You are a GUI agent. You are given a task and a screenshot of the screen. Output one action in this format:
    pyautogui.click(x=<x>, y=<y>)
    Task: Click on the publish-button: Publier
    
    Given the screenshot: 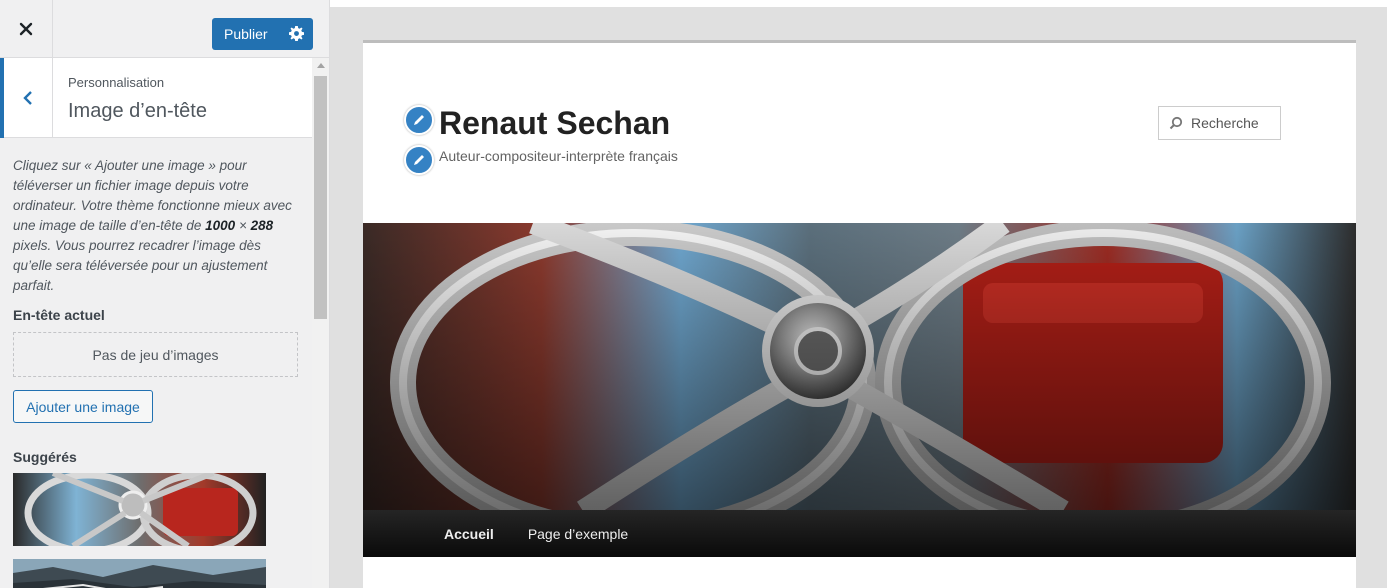 What is the action you would take?
    pyautogui.click(x=262, y=34)
    